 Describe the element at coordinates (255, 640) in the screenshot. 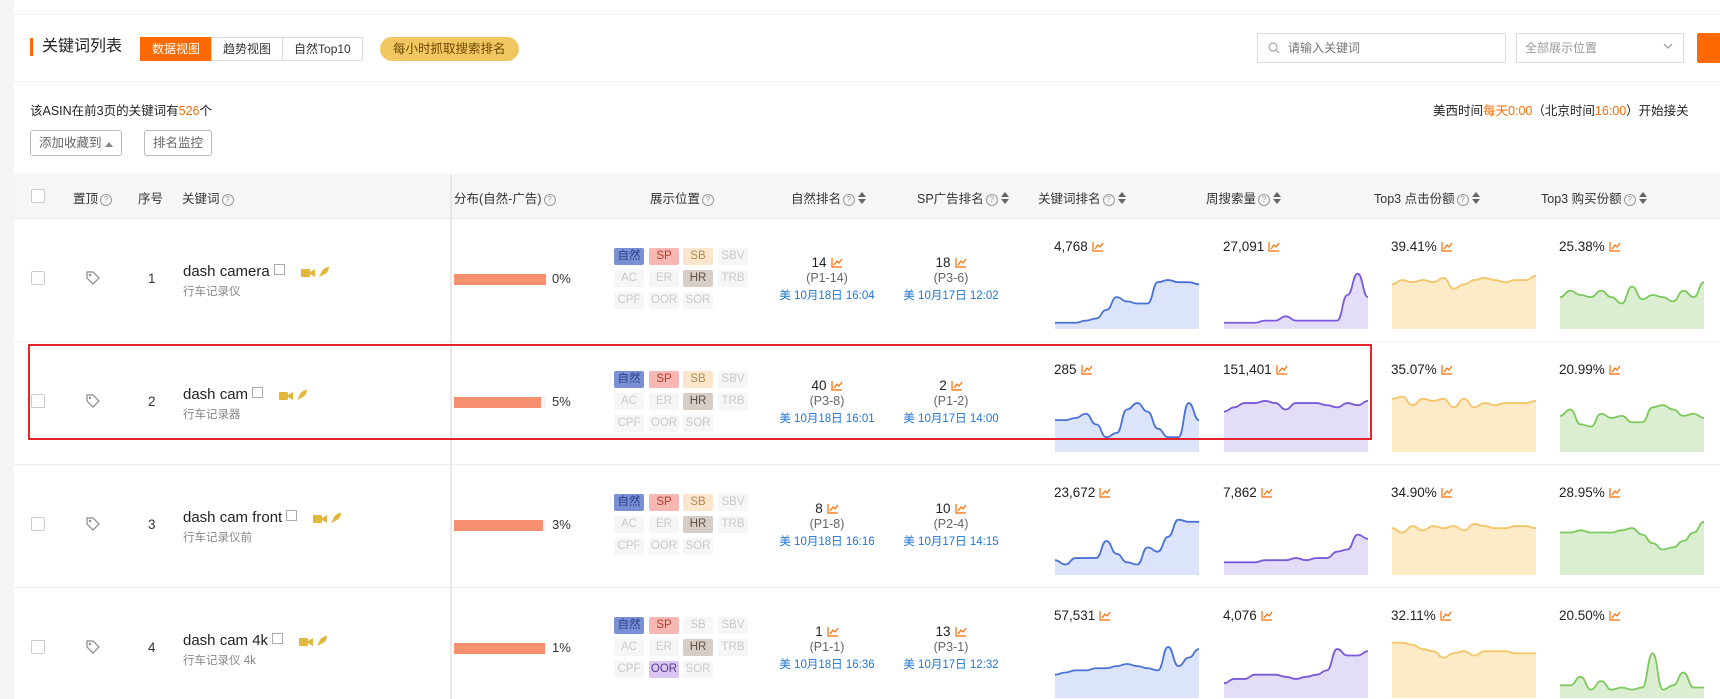

I see `keyword-text: dash cam 4k` at that location.